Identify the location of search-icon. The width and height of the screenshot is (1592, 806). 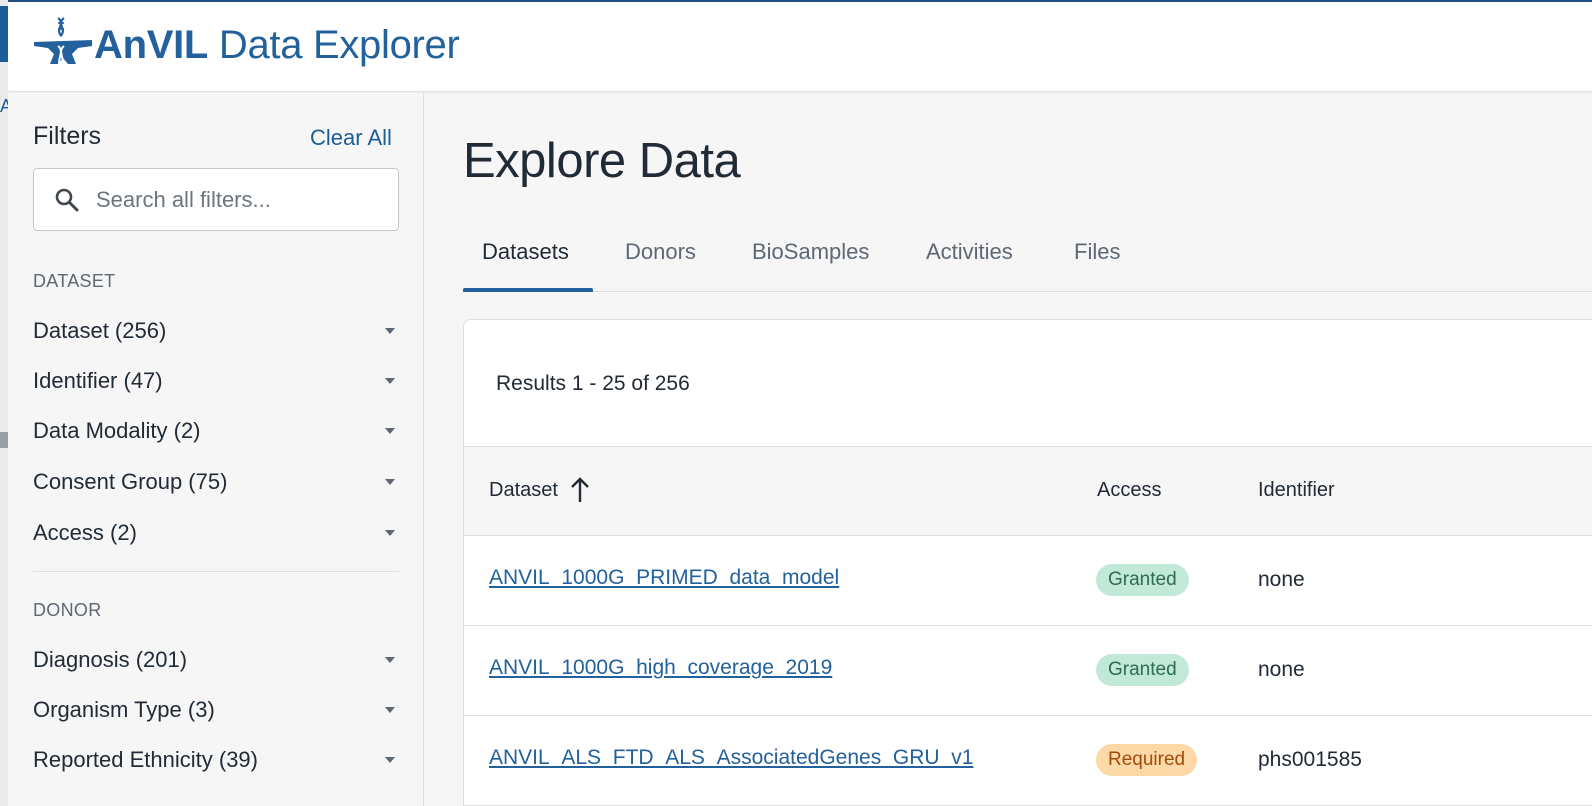
(67, 200).